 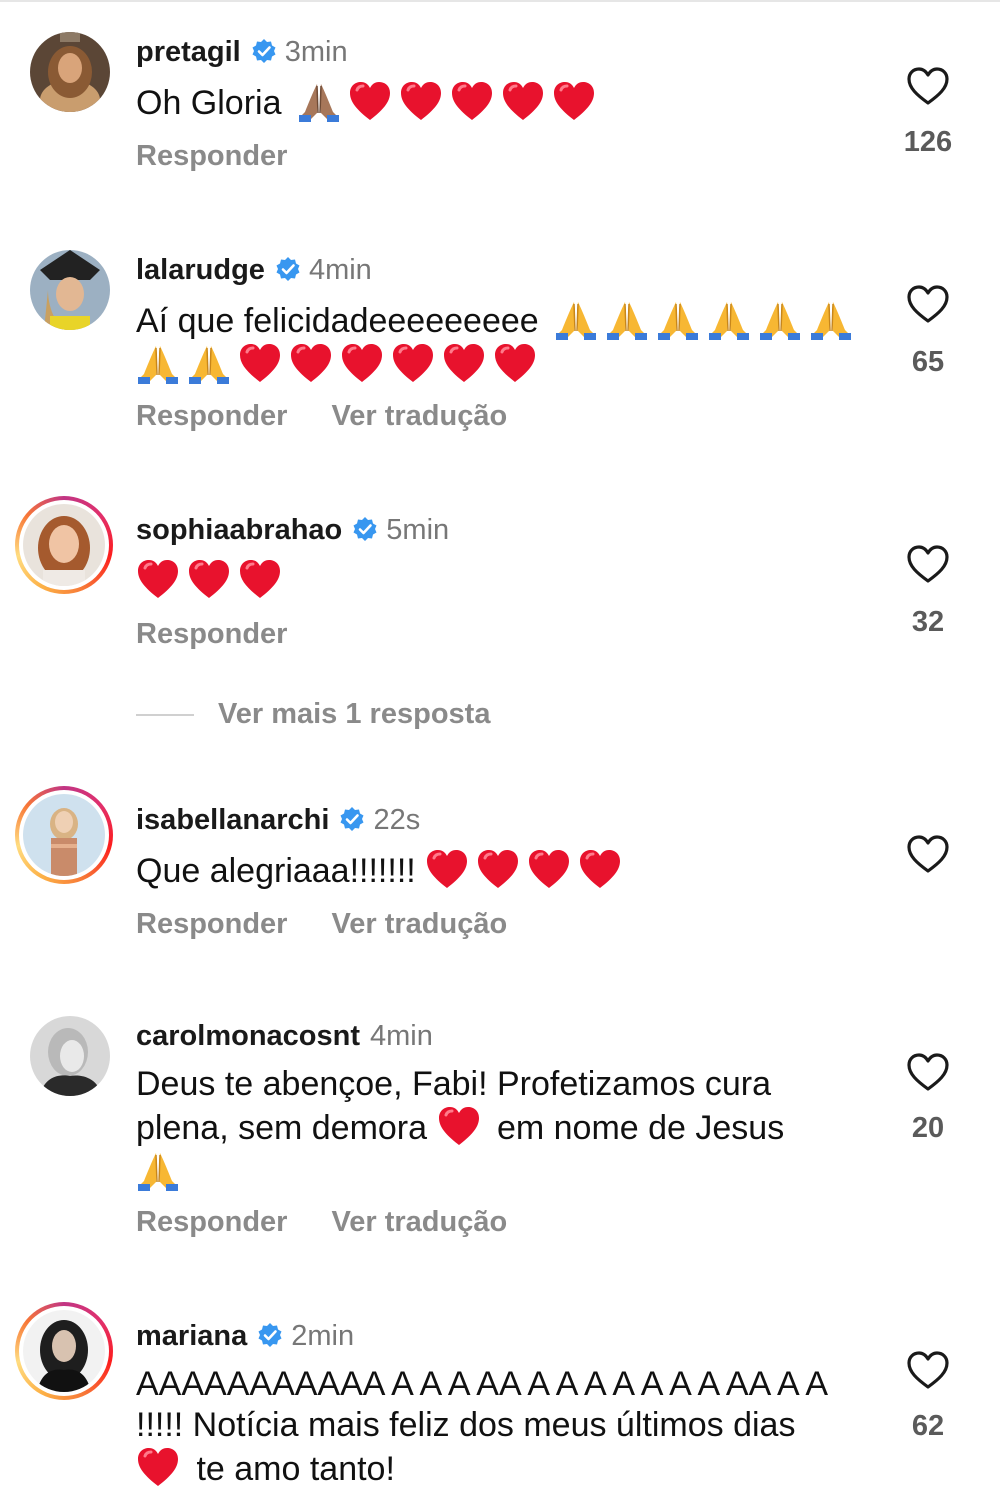 I want to click on username: lalarudge, so click(x=200, y=270).